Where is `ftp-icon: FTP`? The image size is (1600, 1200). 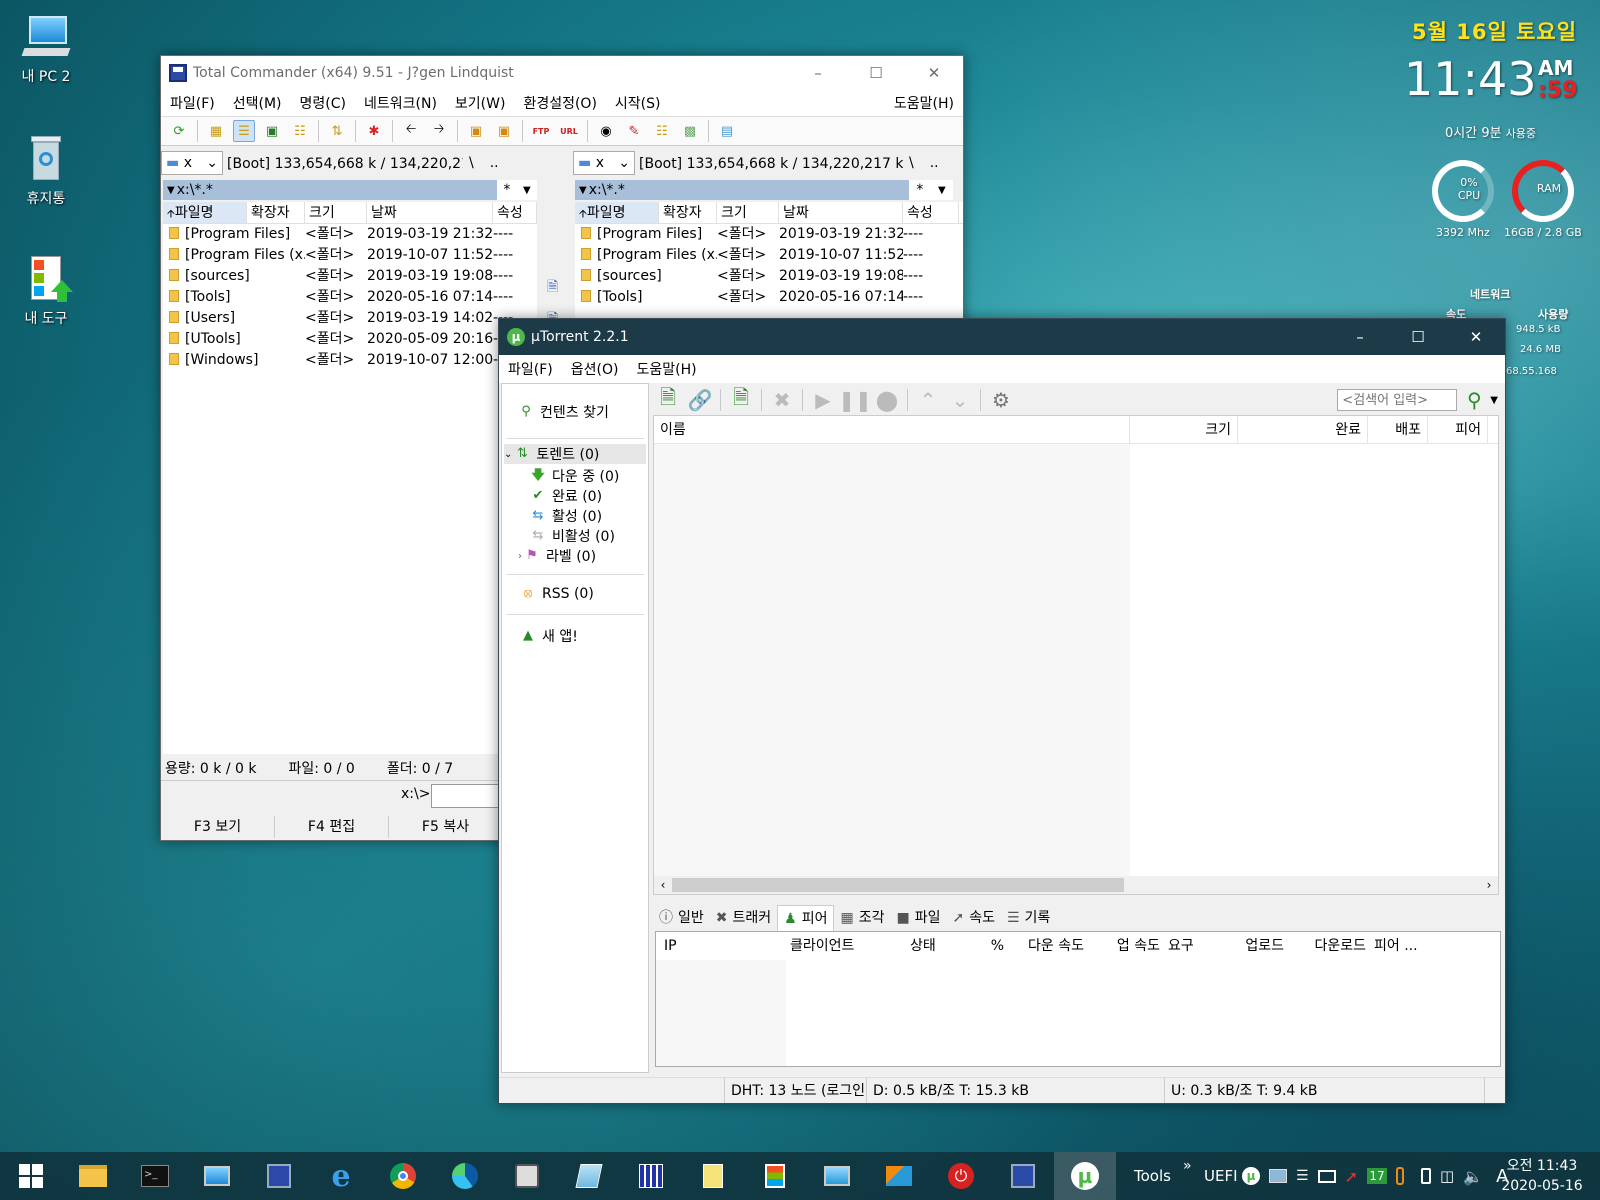
ftp-icon: FTP is located at coordinates (541, 131).